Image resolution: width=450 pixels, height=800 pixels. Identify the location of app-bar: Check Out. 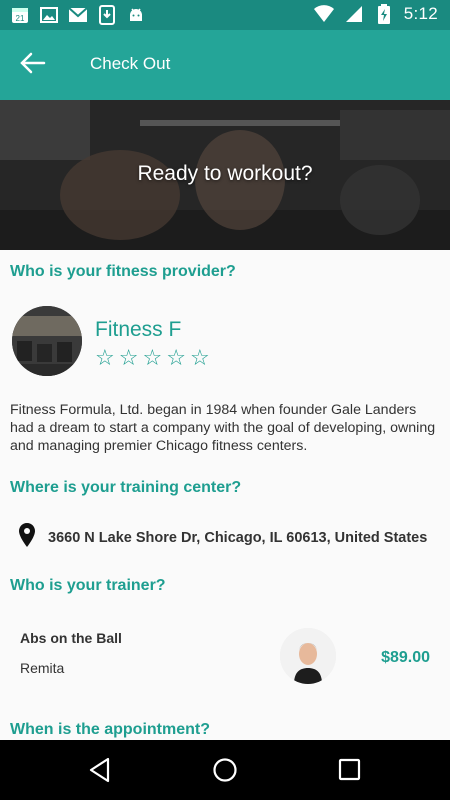
(225, 65).